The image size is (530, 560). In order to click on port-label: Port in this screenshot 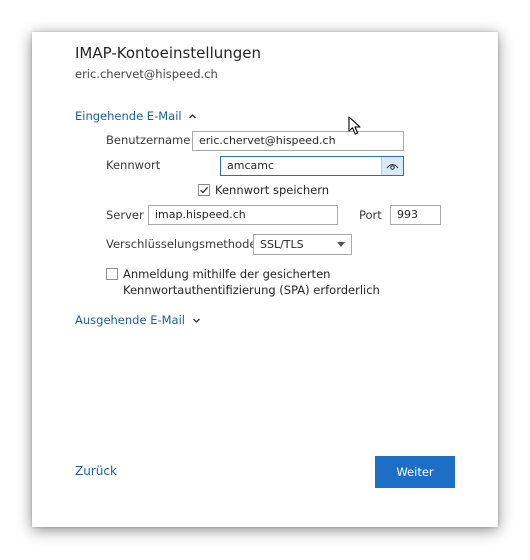, I will do `click(370, 215)`.